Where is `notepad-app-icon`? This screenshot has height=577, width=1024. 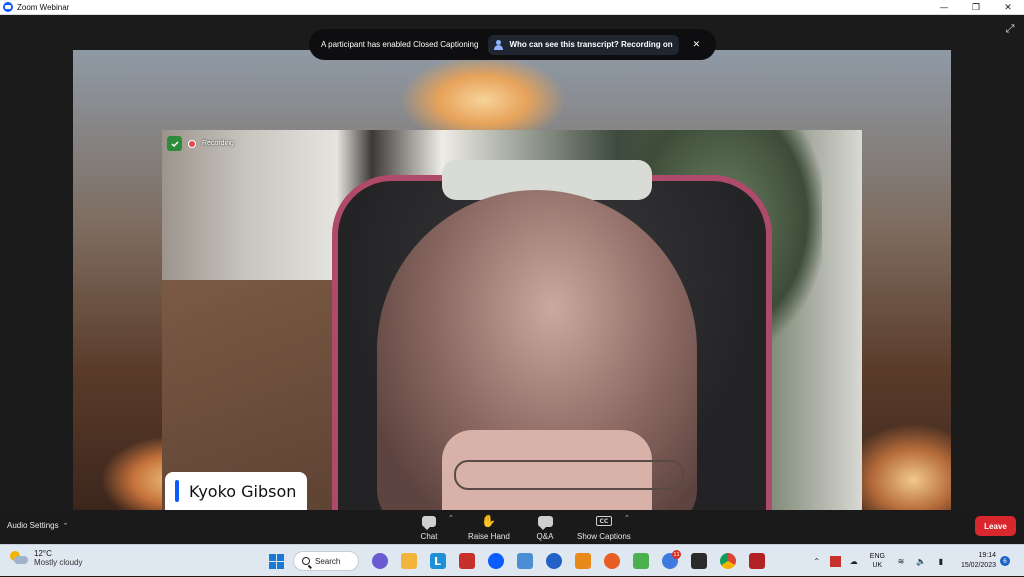
notepad-app-icon is located at coordinates (524, 561).